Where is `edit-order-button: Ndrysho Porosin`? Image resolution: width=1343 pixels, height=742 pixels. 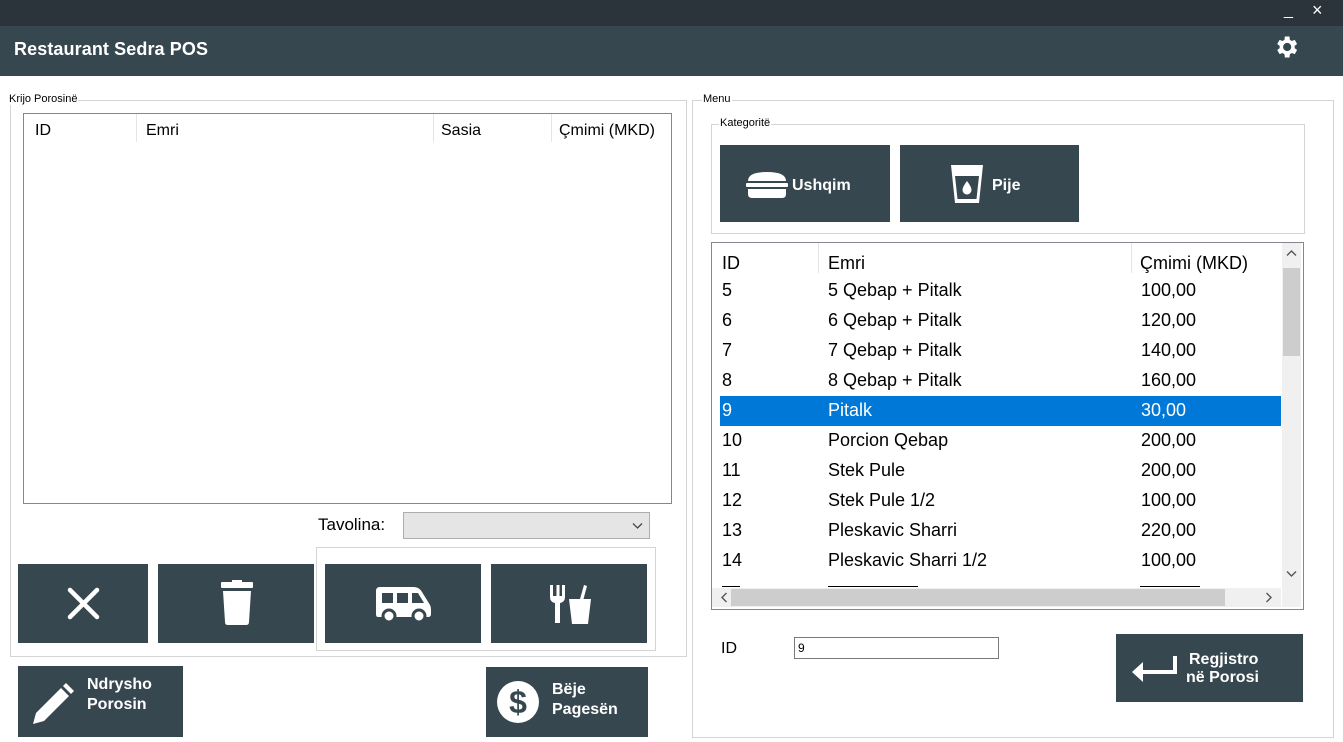
edit-order-button: Ndrysho Porosin is located at coordinates (100, 701).